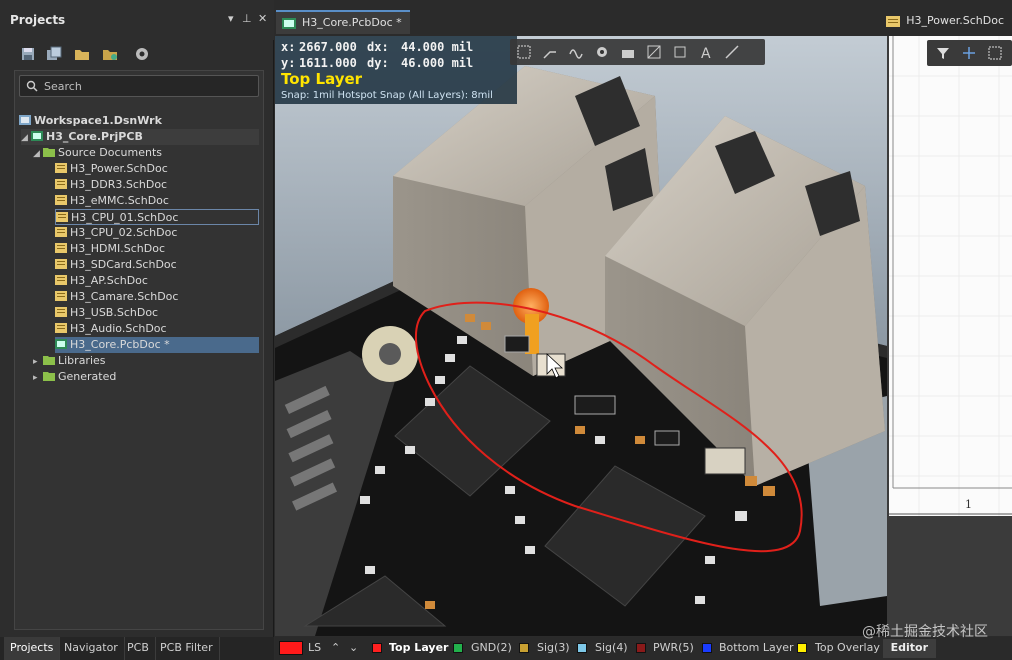 The width and height of the screenshot is (1012, 660). Describe the element at coordinates (550, 52) in the screenshot. I see `route-icon` at that location.